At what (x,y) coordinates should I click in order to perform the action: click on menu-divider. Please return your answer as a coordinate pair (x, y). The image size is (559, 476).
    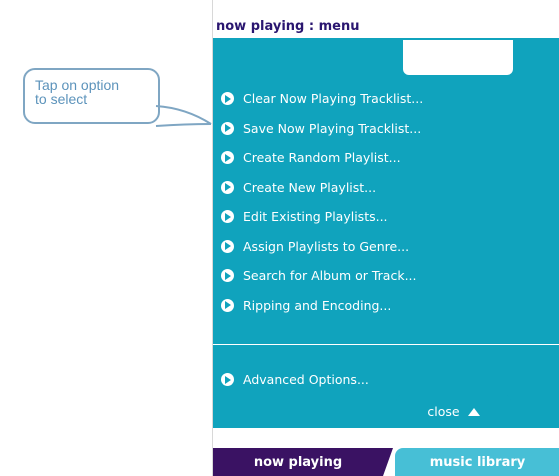
    Looking at the image, I should click on (386, 344).